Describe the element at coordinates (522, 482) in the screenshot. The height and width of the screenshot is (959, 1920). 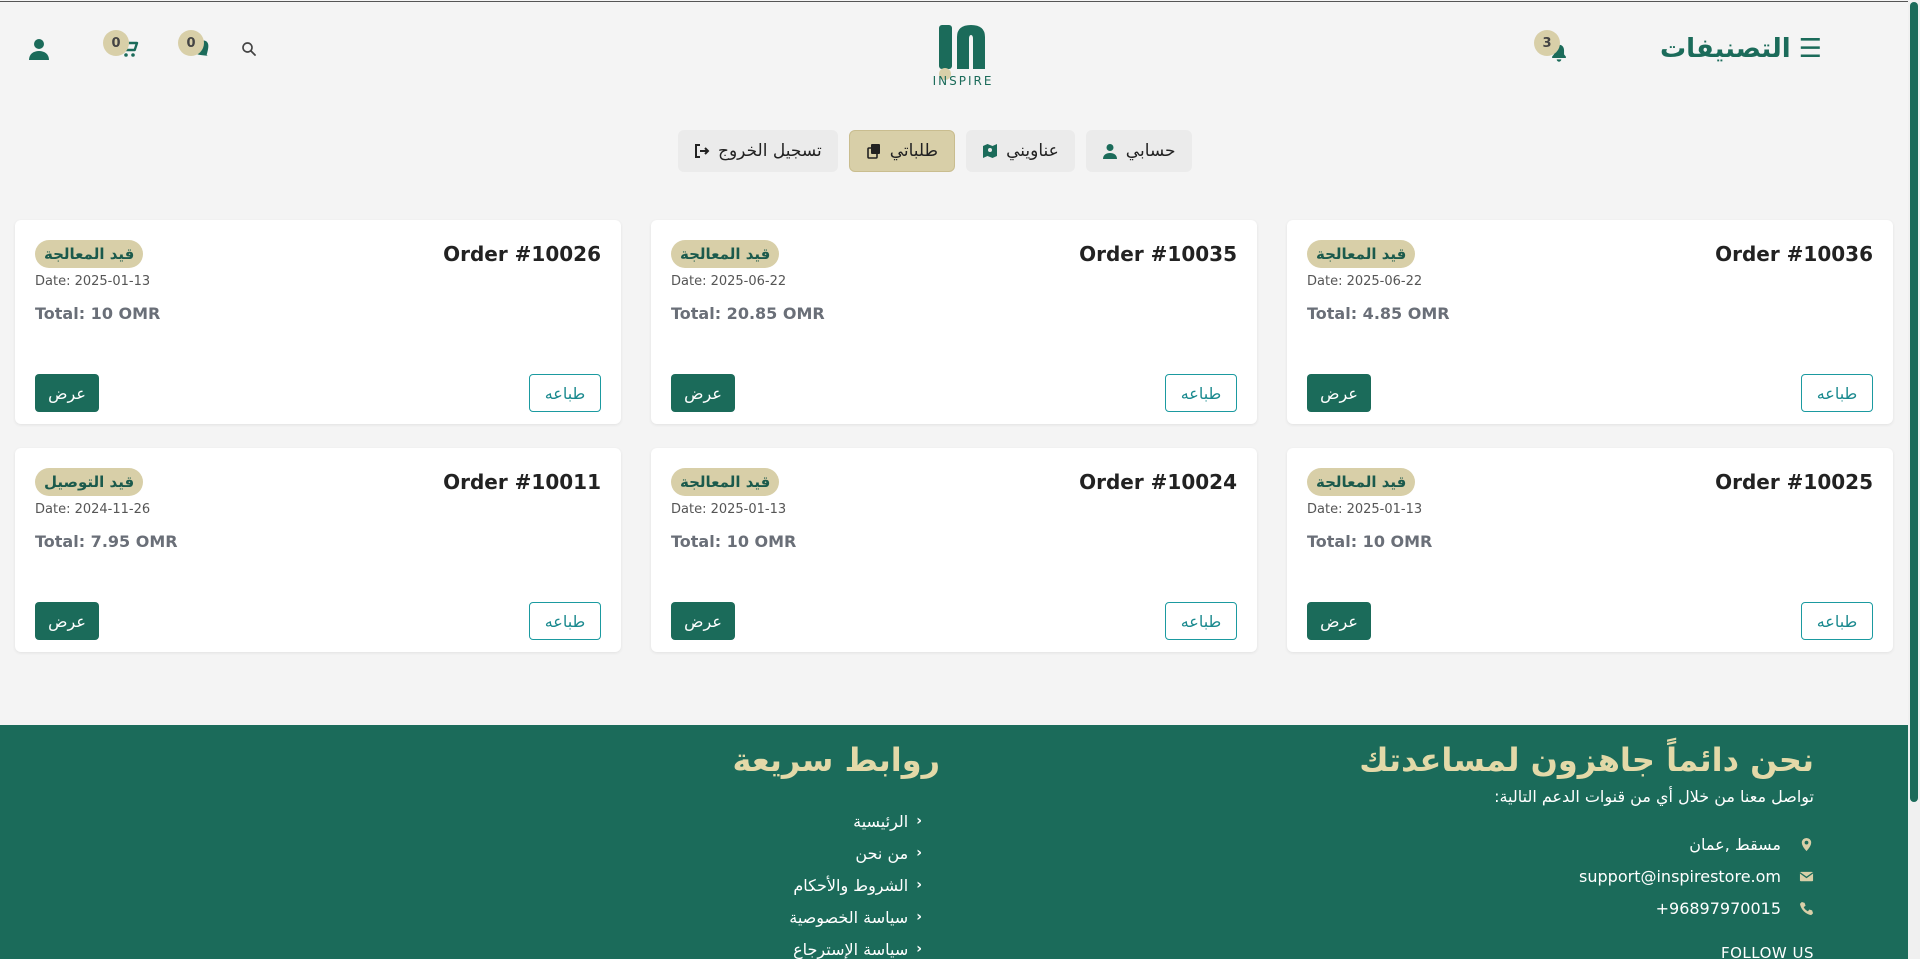
I see `order-number: Order #10011` at that location.